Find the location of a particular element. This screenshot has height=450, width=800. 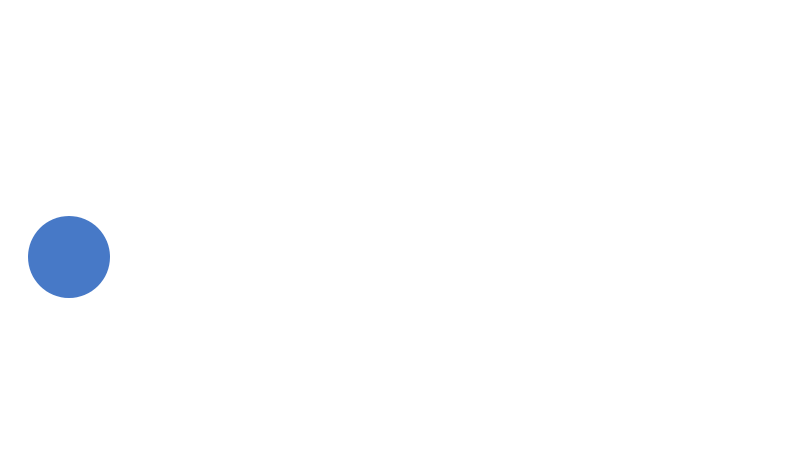

blue-circle-shape is located at coordinates (69, 257).